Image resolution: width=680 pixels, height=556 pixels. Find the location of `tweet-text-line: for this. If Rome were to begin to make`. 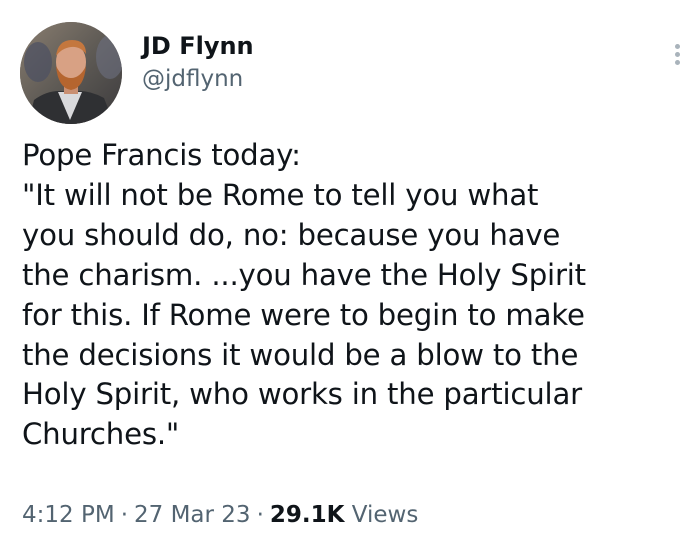

tweet-text-line: for this. If Rome were to begin to make is located at coordinates (303, 314).